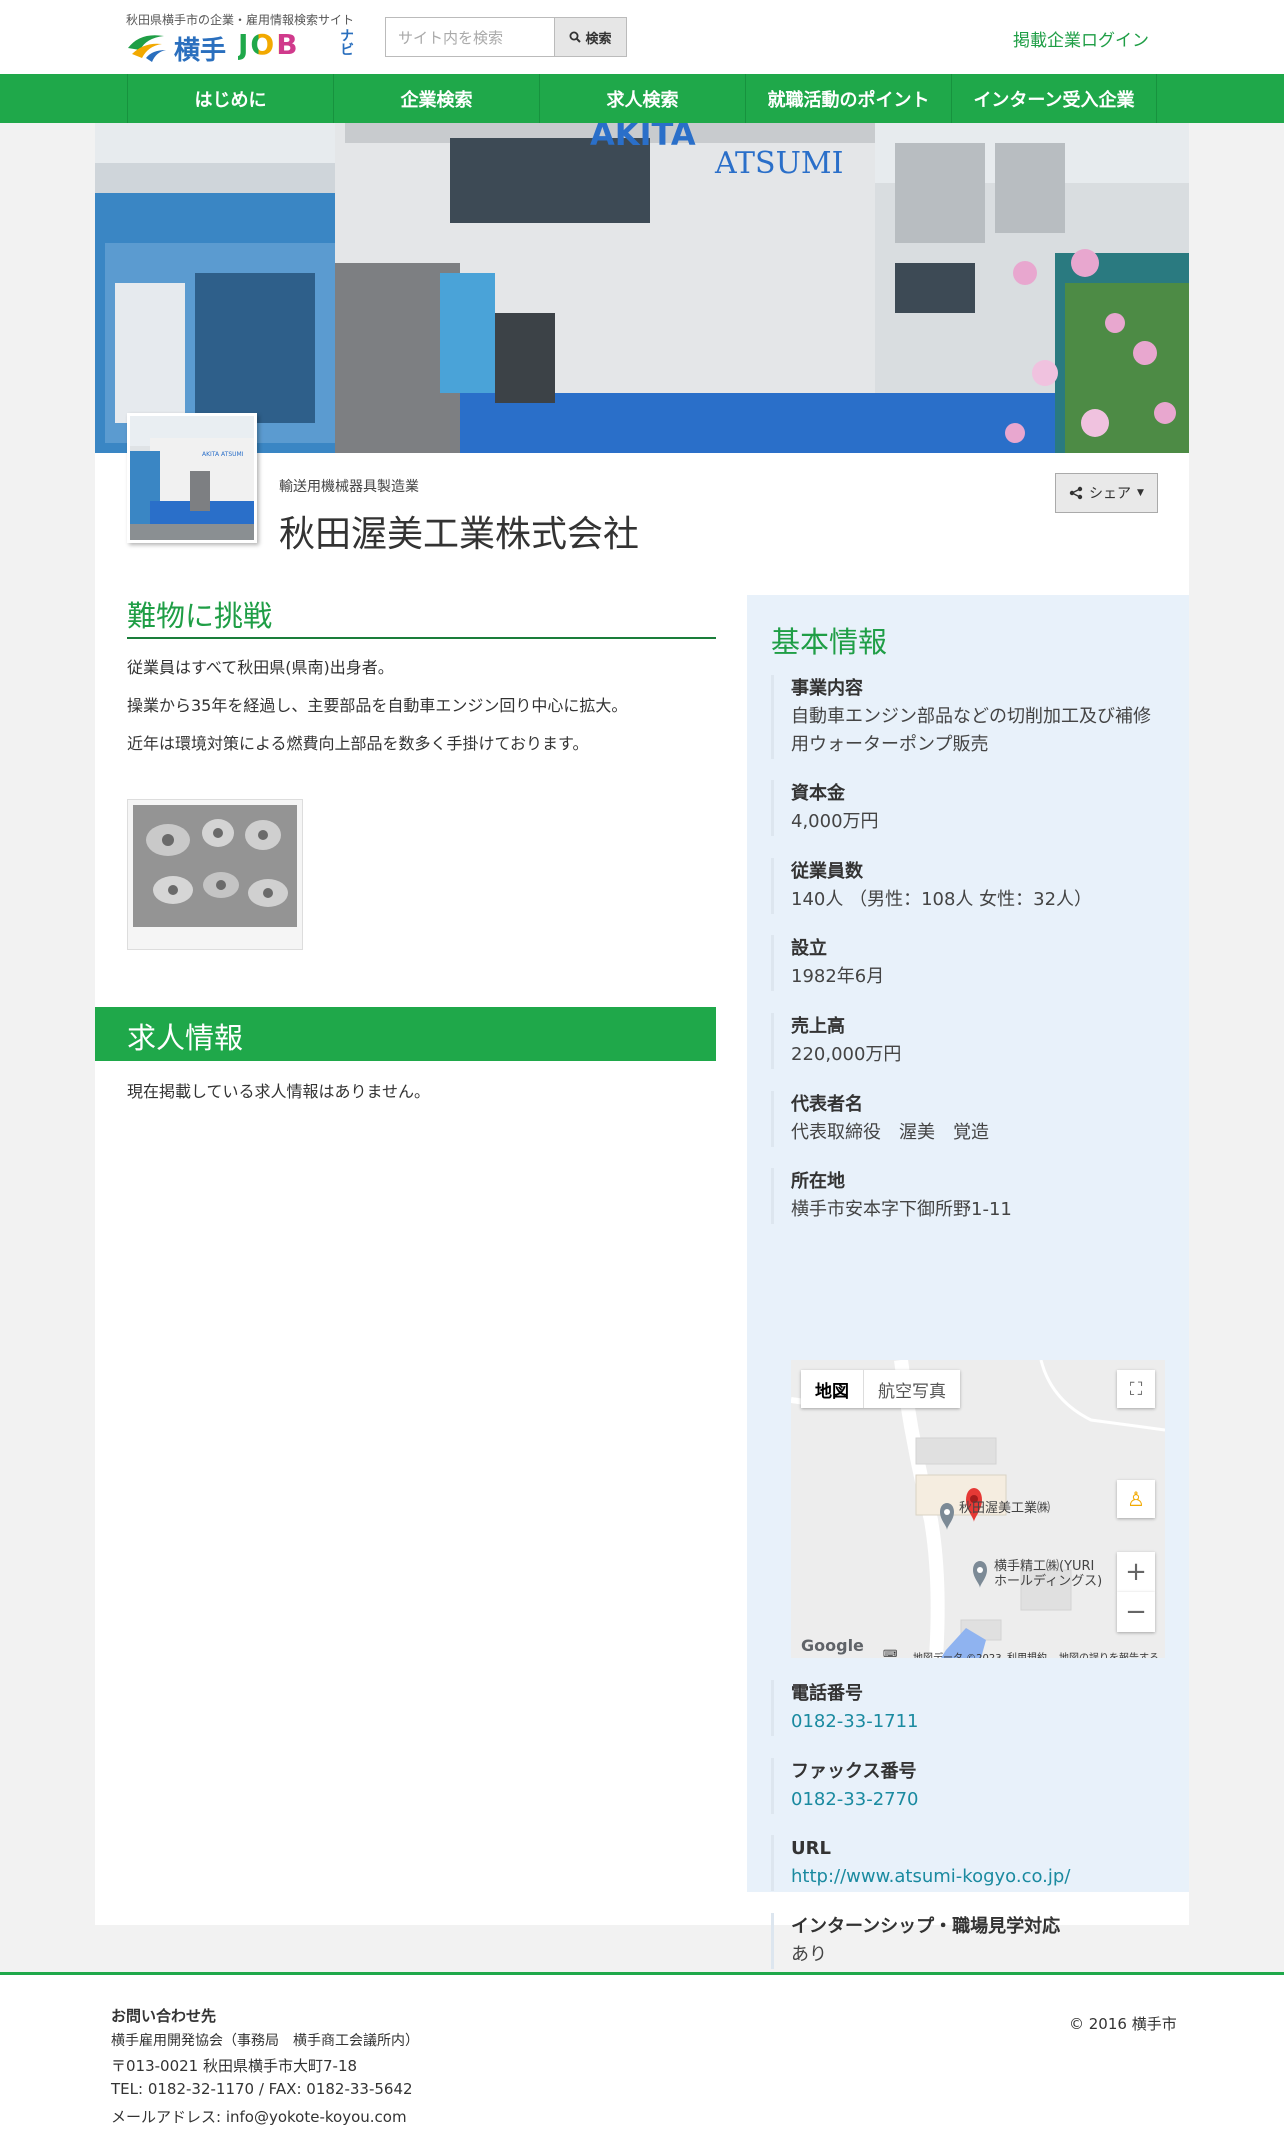  Describe the element at coordinates (1076, 493) in the screenshot. I see `share-icon` at that location.